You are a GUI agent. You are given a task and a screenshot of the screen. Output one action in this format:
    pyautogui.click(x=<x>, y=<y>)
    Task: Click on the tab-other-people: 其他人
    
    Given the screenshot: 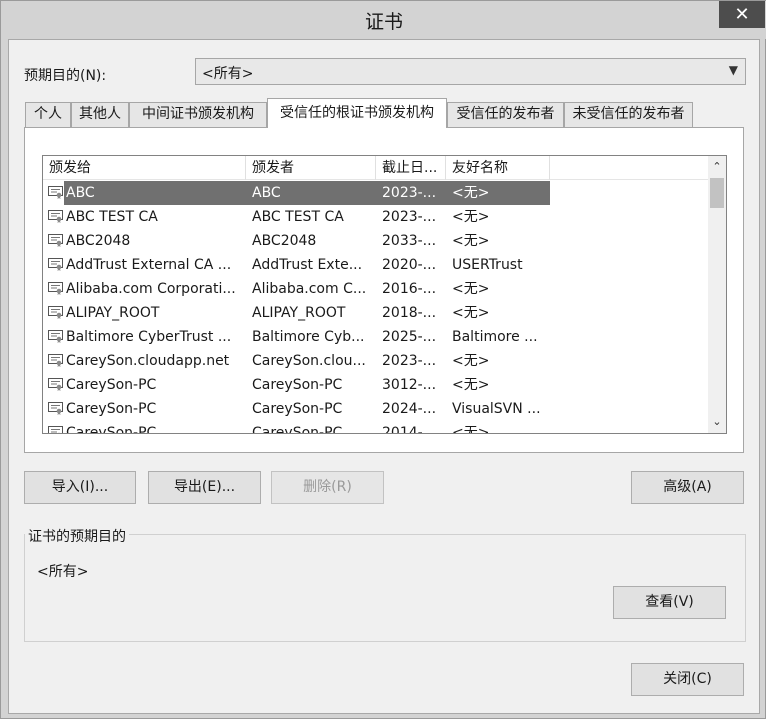 What is the action you would take?
    pyautogui.click(x=100, y=114)
    